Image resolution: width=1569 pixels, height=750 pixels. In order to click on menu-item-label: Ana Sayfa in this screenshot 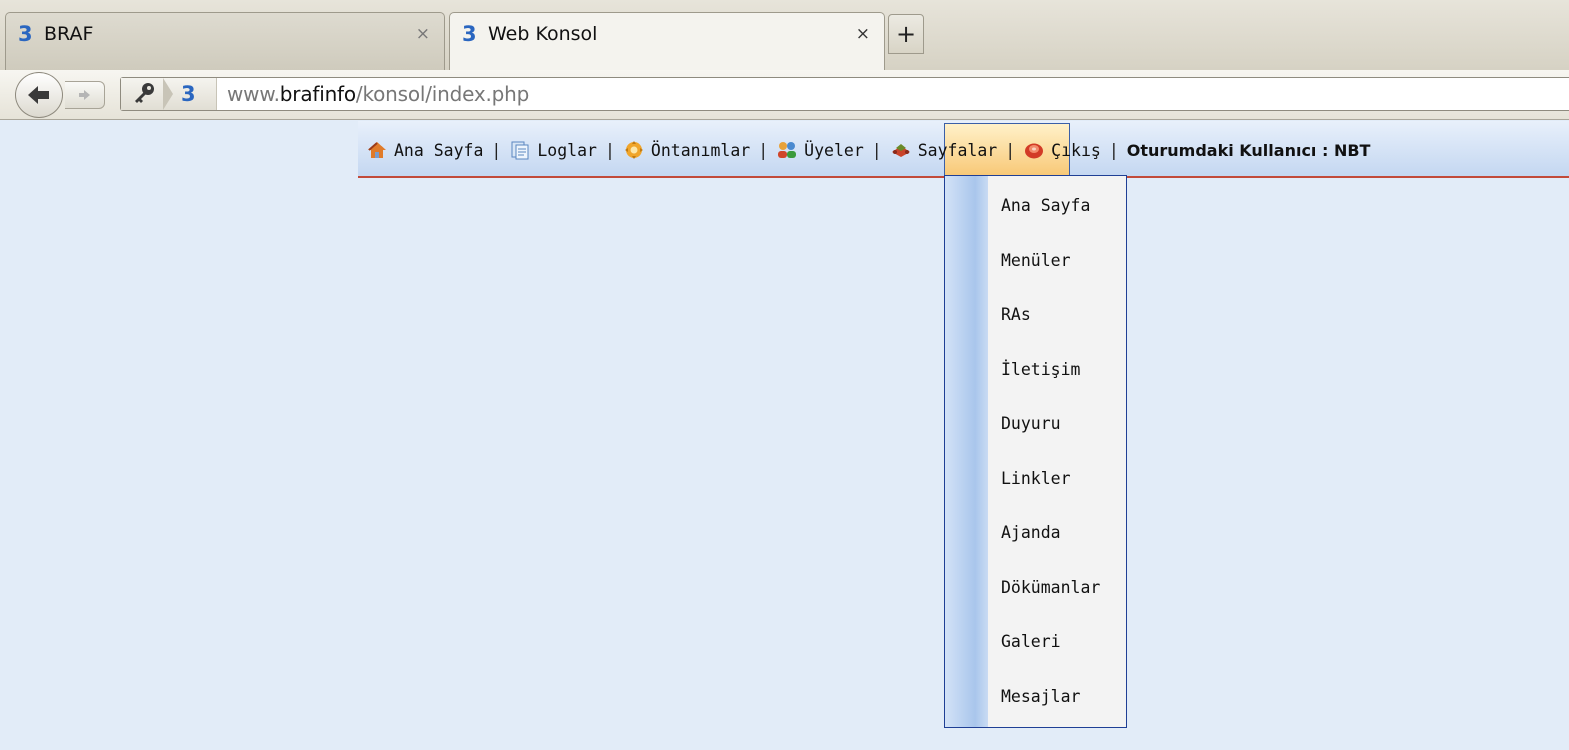, I will do `click(439, 150)`.